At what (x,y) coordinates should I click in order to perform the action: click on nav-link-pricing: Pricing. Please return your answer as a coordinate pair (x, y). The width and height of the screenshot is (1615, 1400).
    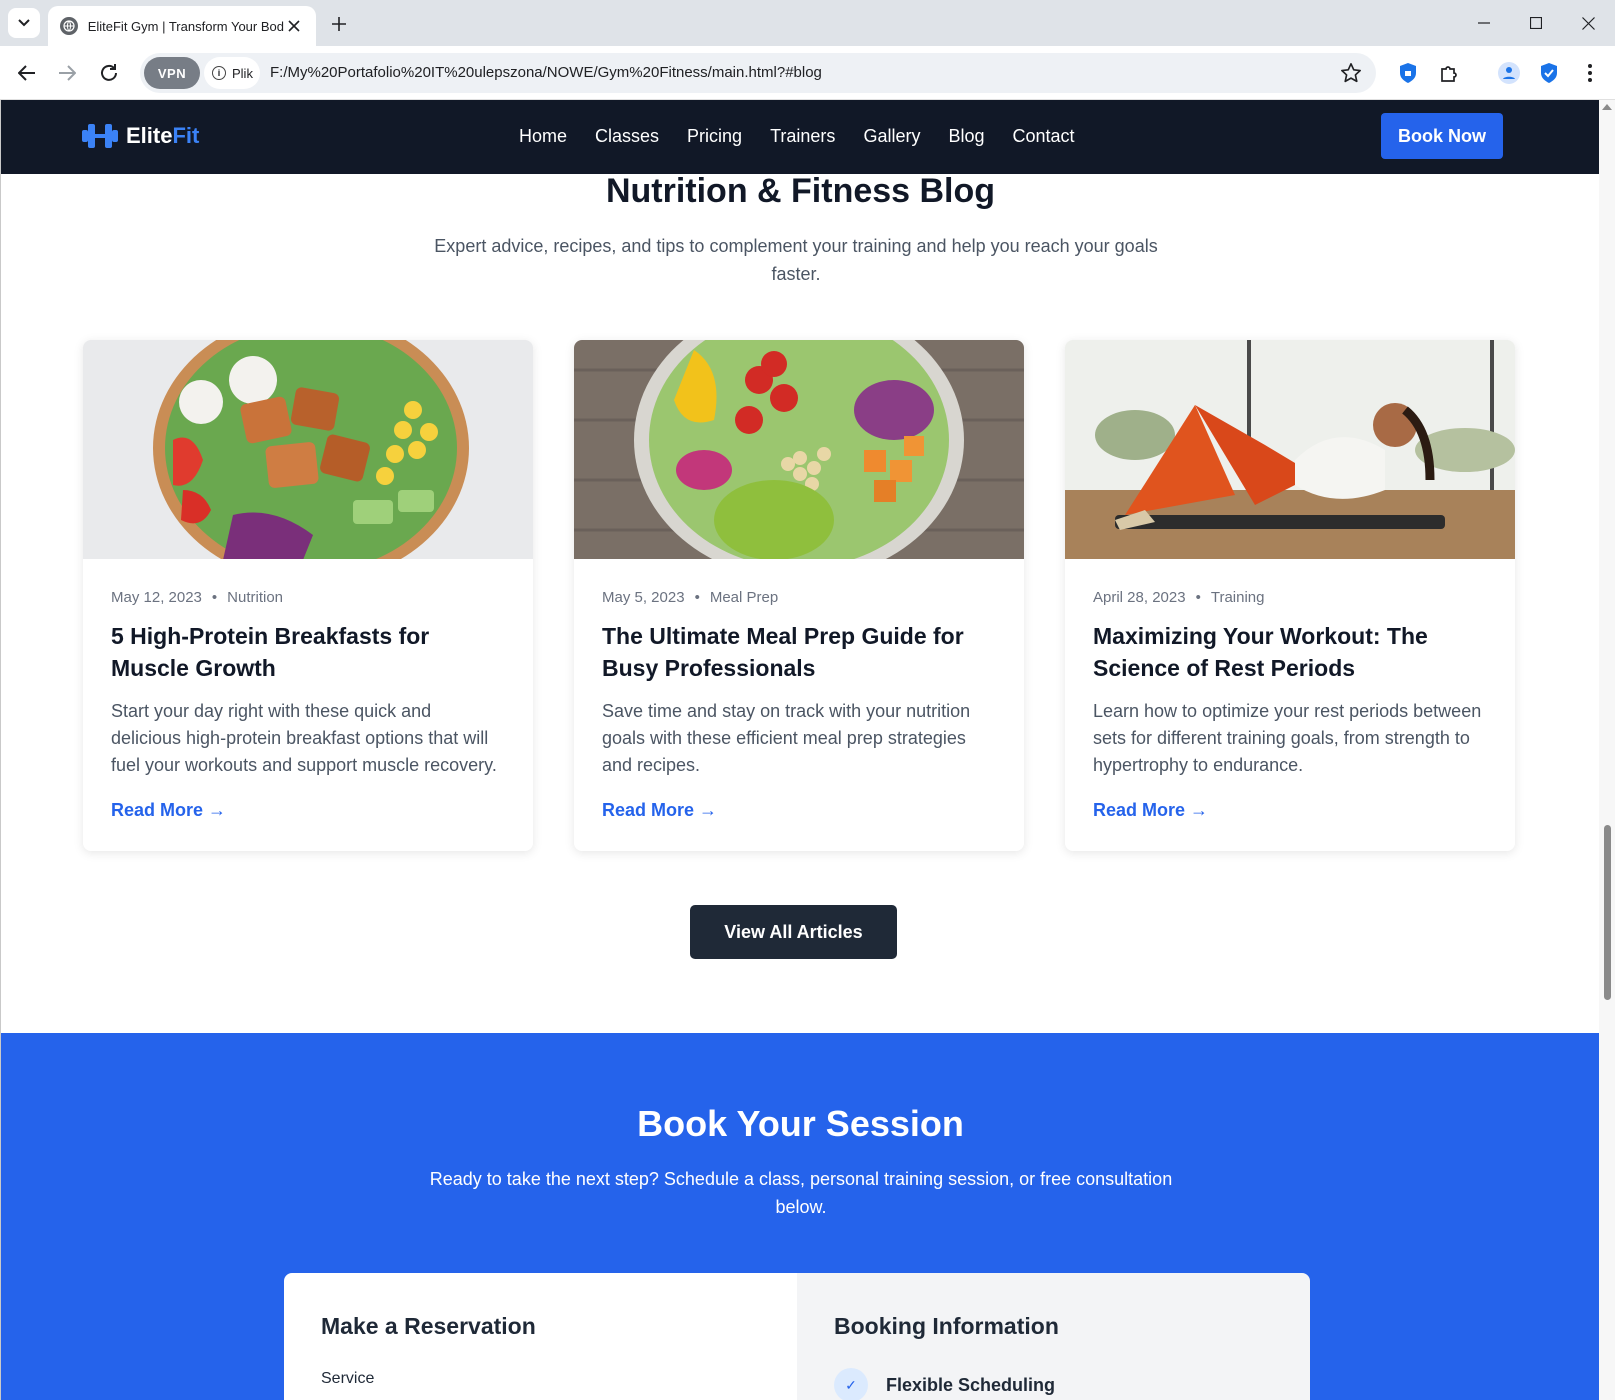
    Looking at the image, I should click on (714, 136).